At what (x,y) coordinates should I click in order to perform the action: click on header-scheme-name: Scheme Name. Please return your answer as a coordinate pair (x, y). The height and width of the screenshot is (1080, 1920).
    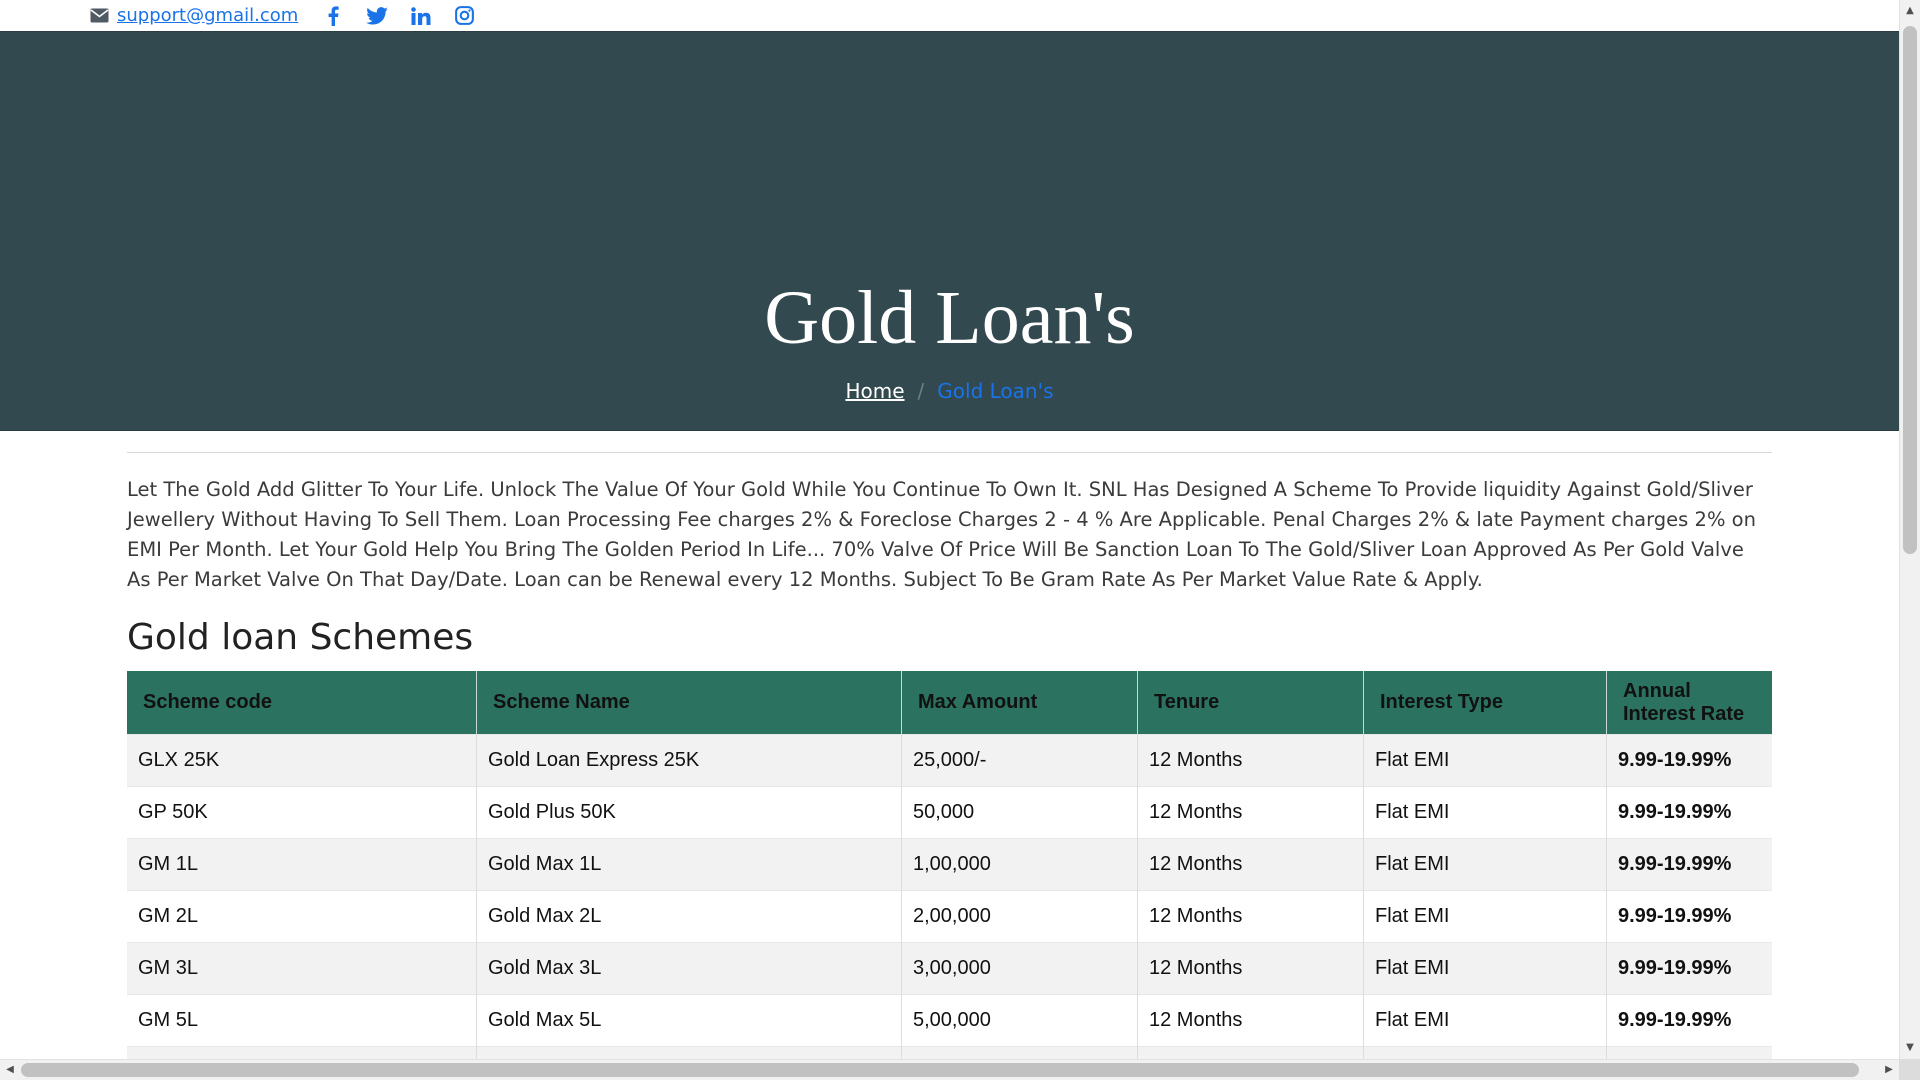
    Looking at the image, I should click on (689, 703).